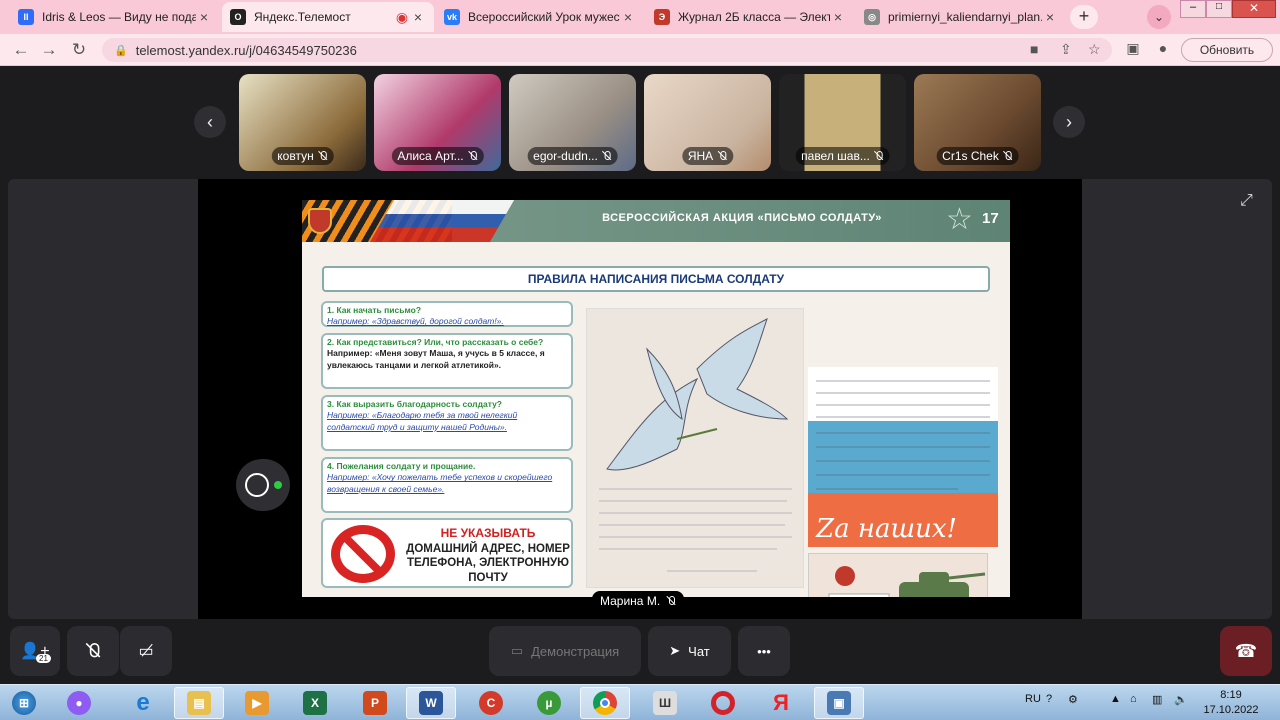 The width and height of the screenshot is (1280, 720). I want to click on more-options-button: •••, so click(764, 651).